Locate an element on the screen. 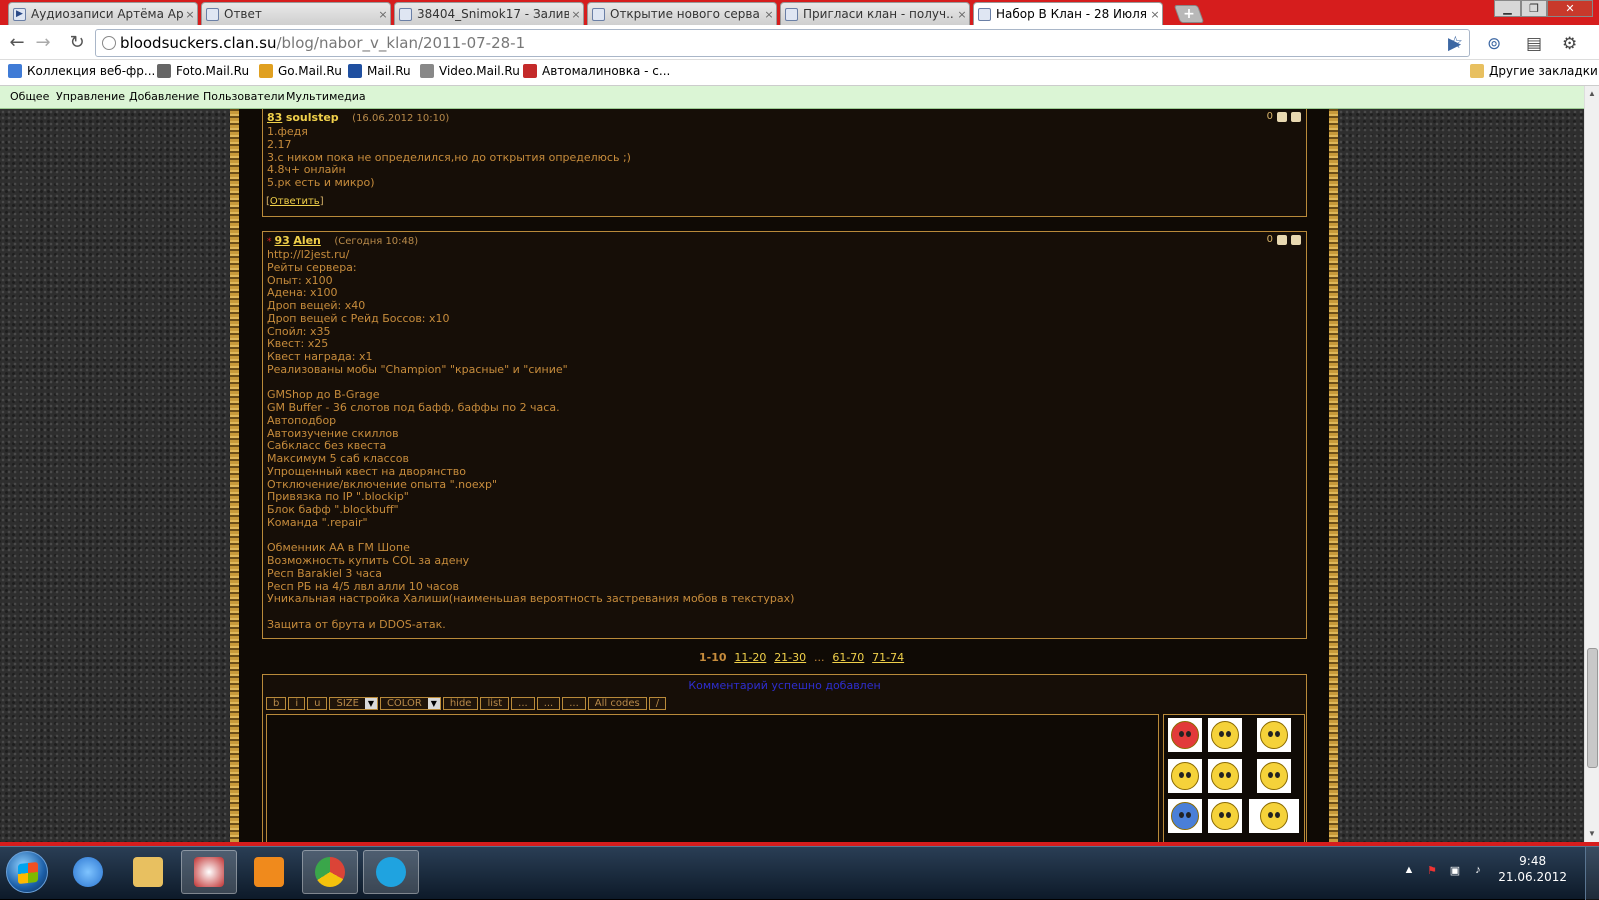  taskbar-app-skype is located at coordinates (391, 872).